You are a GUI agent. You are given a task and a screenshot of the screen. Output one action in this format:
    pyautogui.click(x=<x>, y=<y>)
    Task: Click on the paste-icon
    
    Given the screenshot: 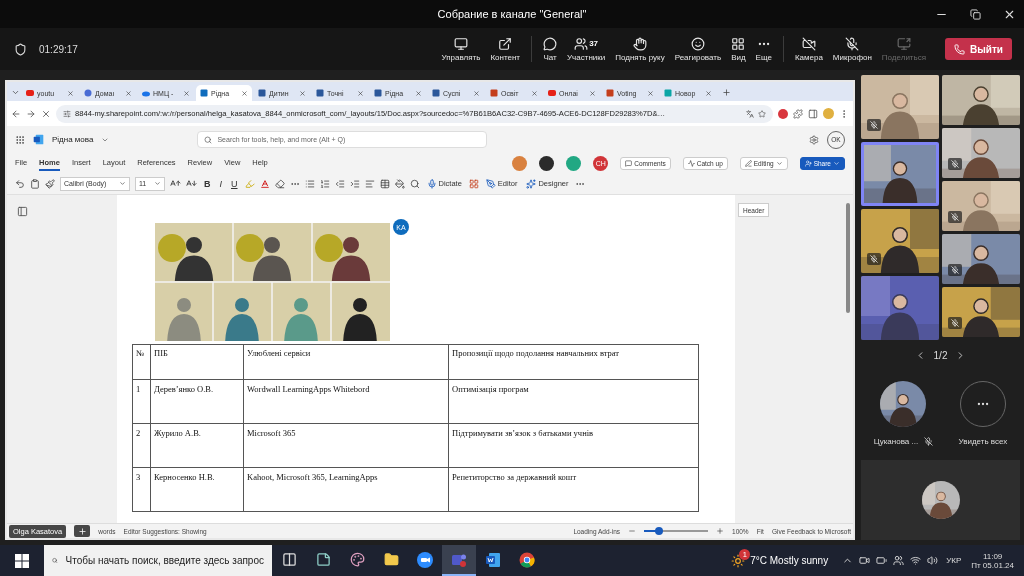 What is the action you would take?
    pyautogui.click(x=35, y=183)
    